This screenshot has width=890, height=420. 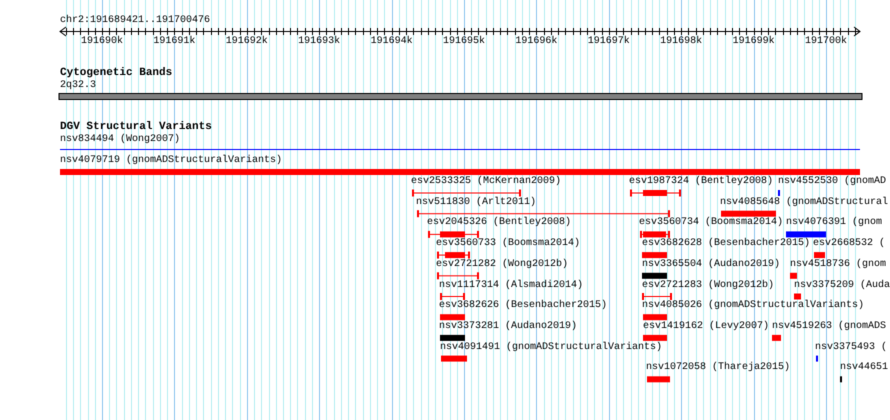 I want to click on tick-label: 191700k, so click(x=826, y=41).